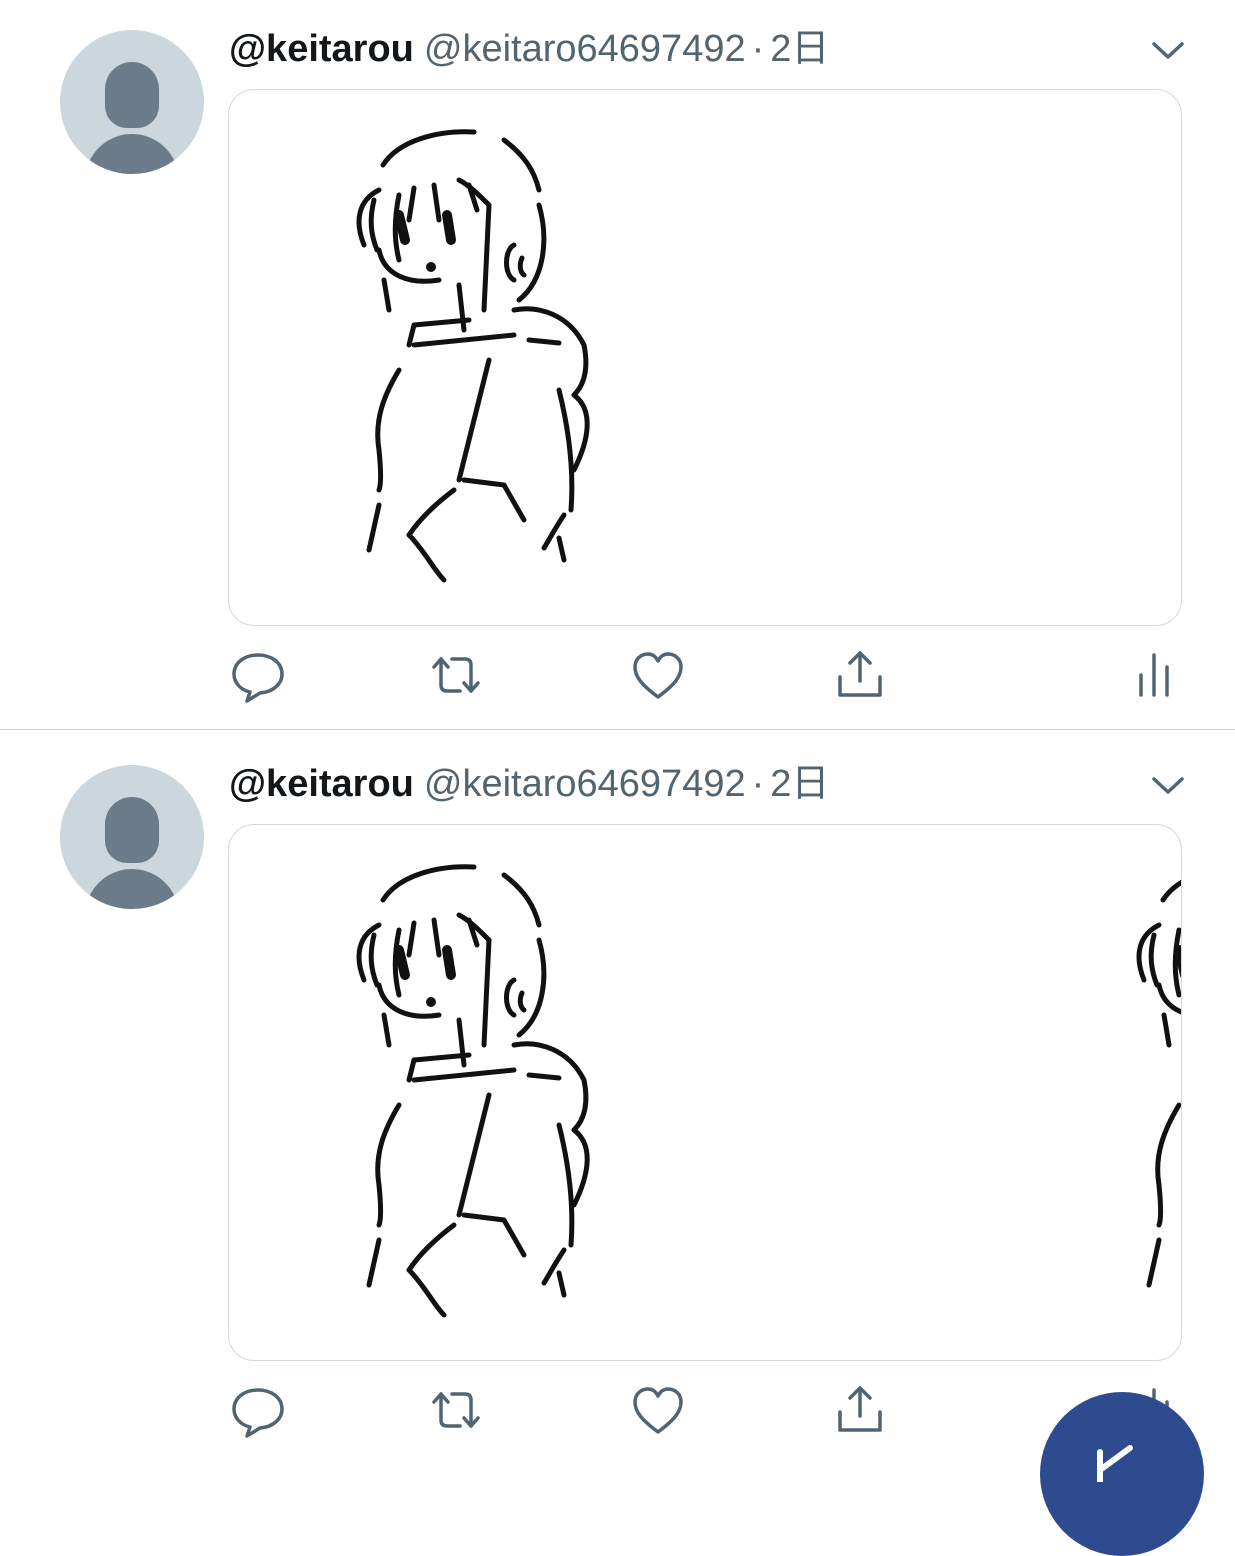 This screenshot has width=1235, height=1556. I want to click on analytics-icon, so click(1154, 675).